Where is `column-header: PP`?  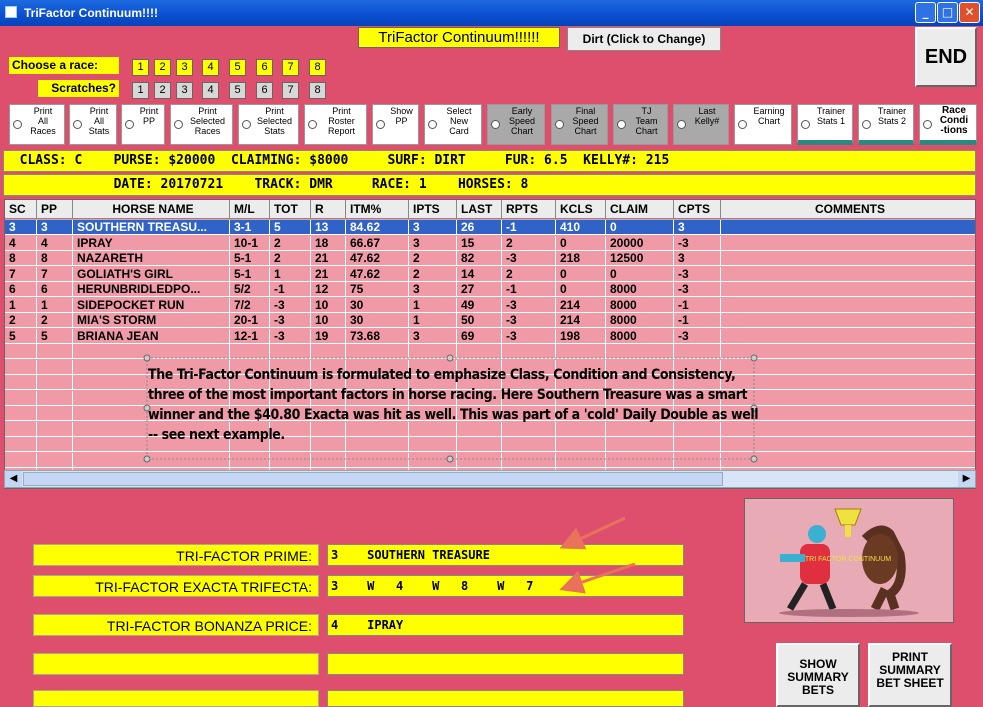 column-header: PP is located at coordinates (55, 209).